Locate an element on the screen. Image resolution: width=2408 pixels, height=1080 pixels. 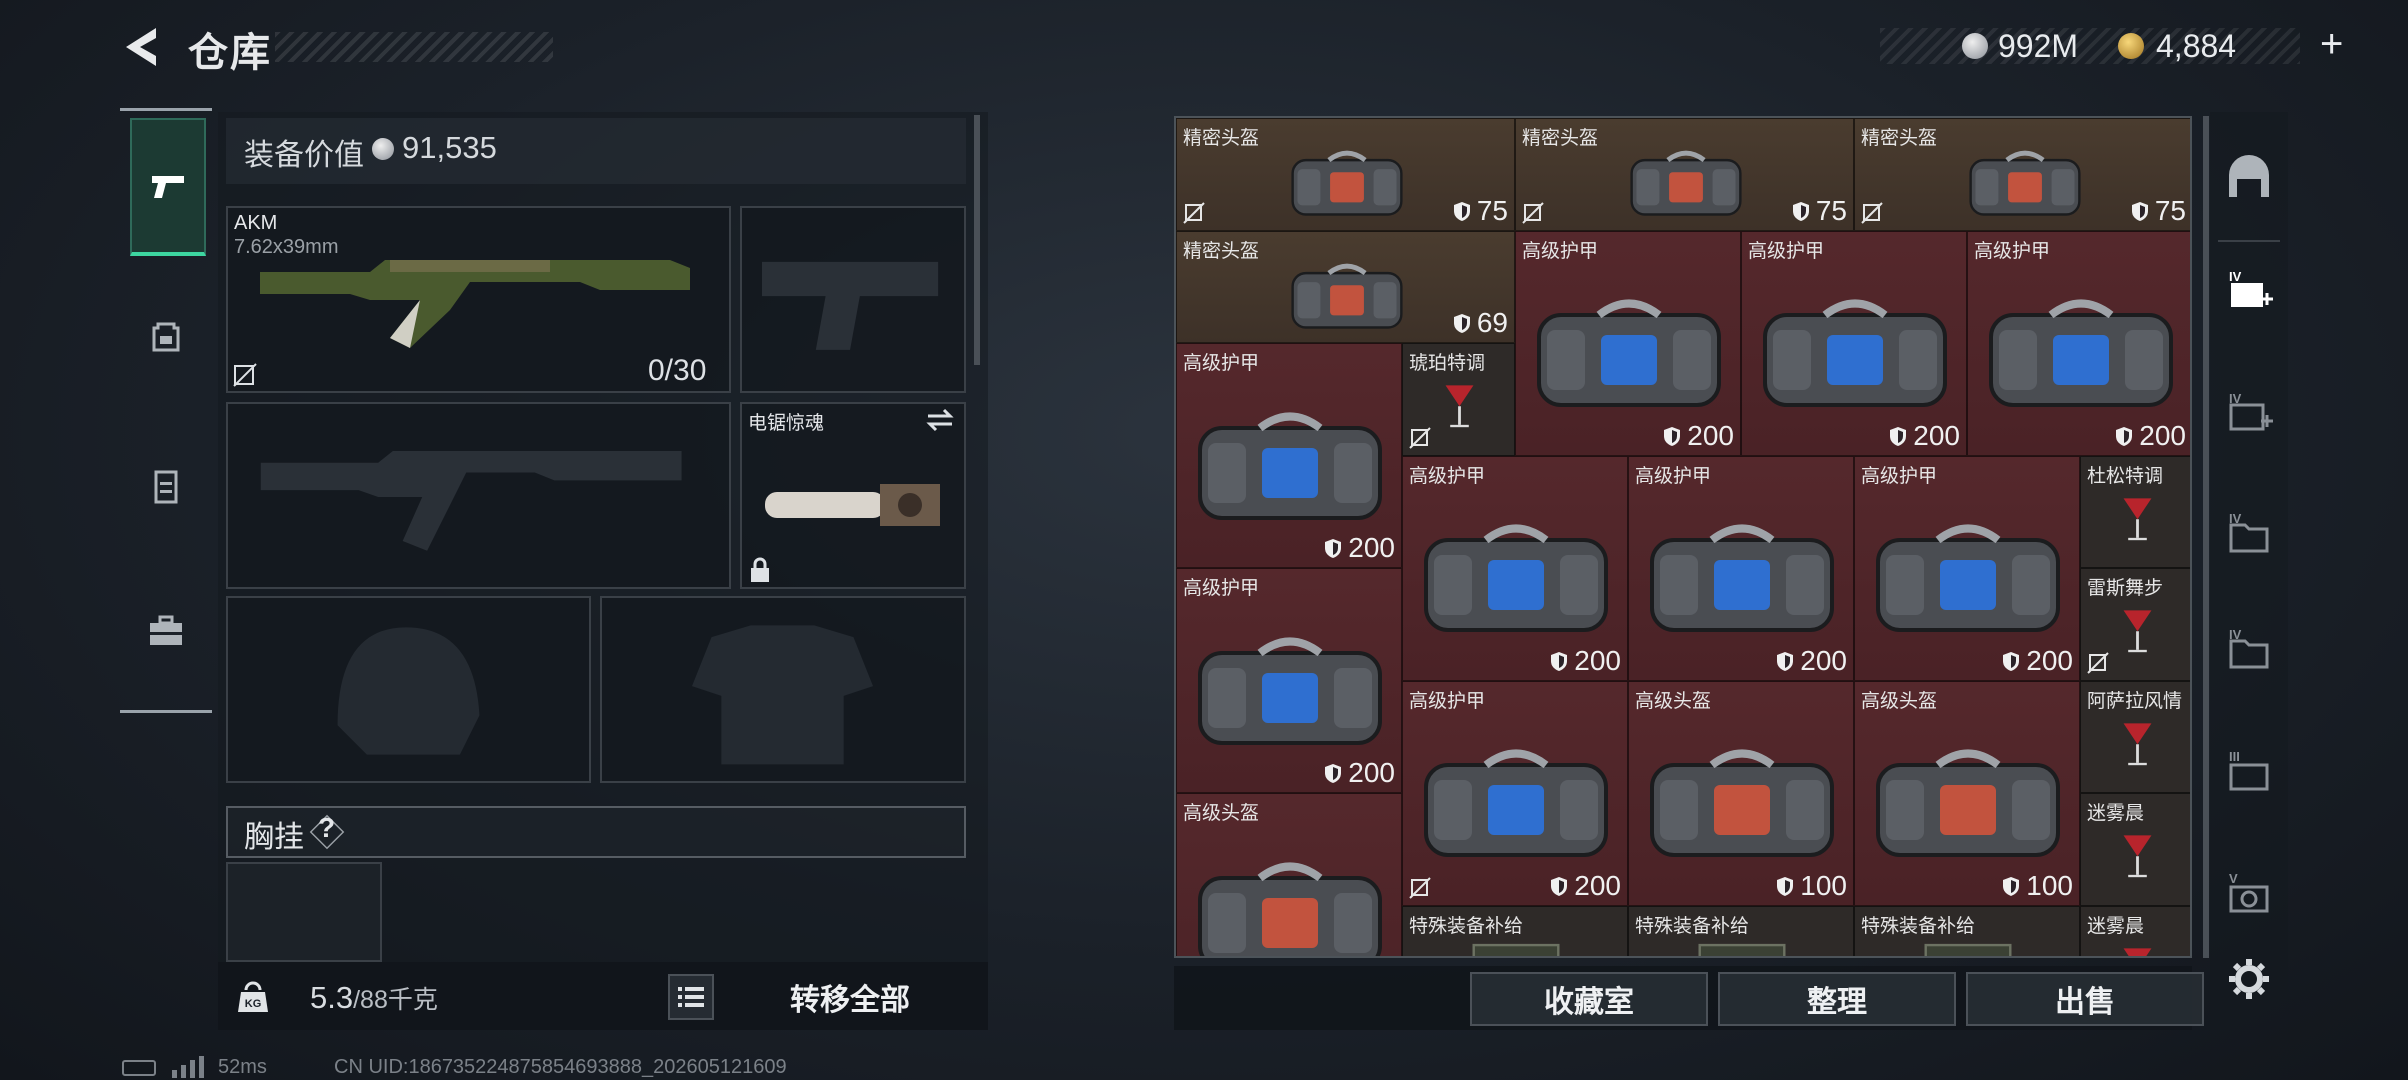
stash-item: 精密头盔 69 is located at coordinates (1345, 286).